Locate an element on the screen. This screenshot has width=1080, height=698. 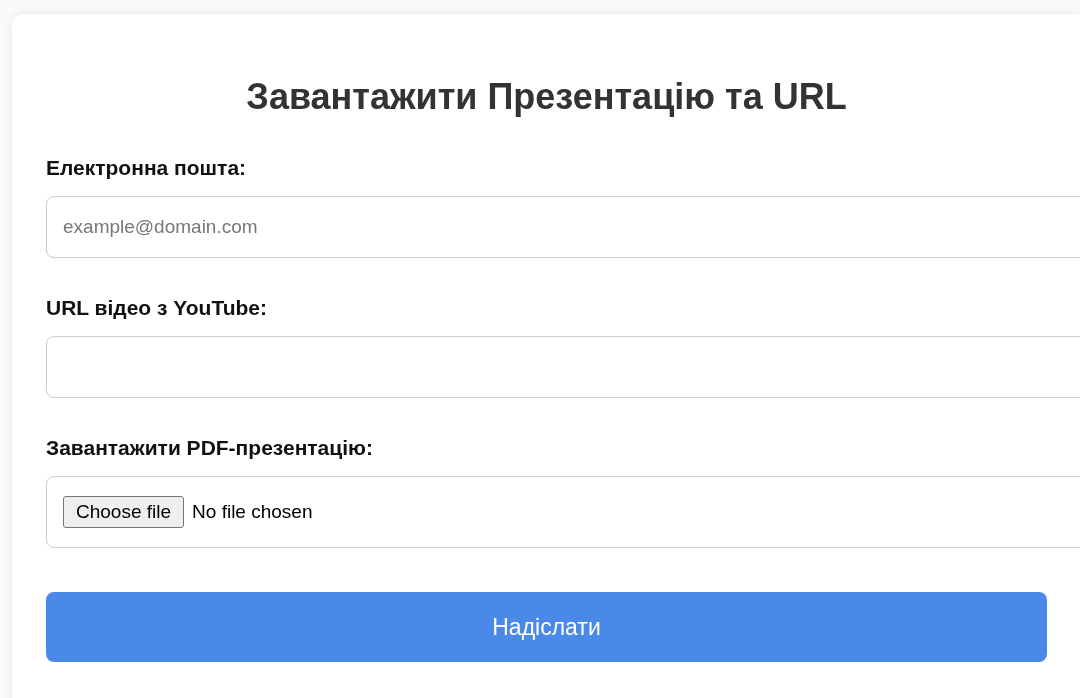
input-field is located at coordinates (563, 367).